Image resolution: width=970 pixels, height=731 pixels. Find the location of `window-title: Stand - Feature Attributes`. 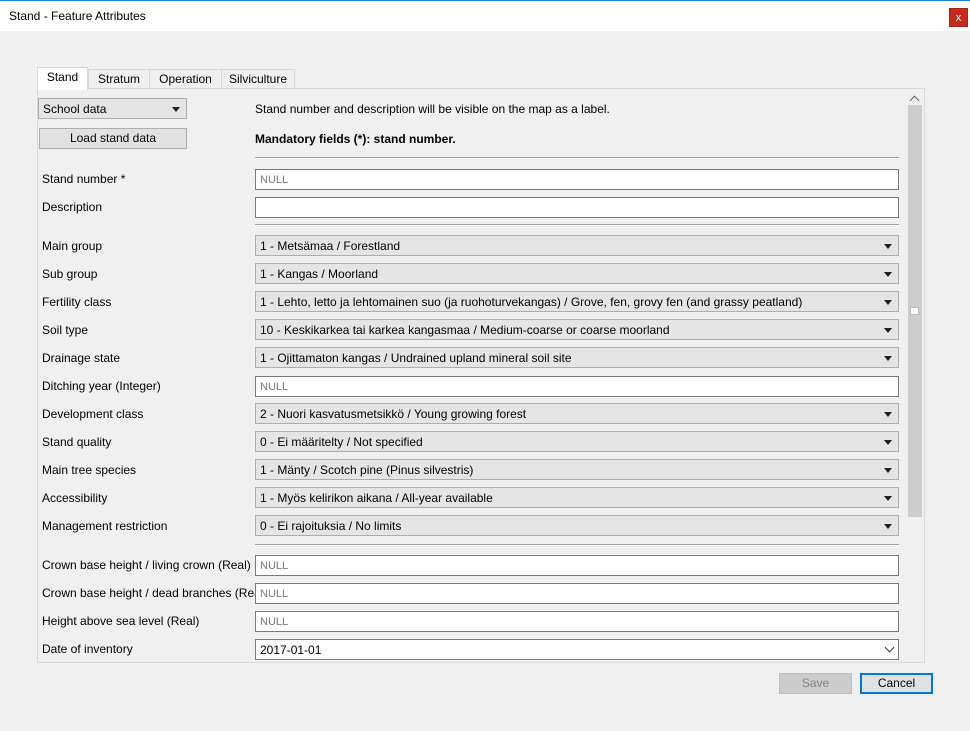

window-title: Stand - Feature Attributes is located at coordinates (77, 16).